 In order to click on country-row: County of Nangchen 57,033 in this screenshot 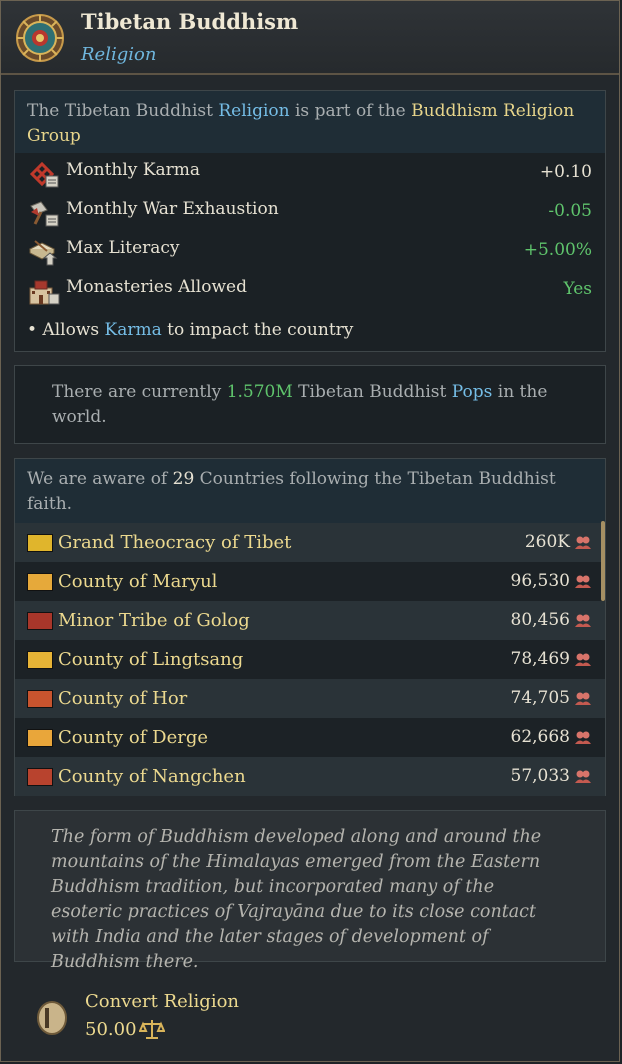, I will do `click(310, 776)`.